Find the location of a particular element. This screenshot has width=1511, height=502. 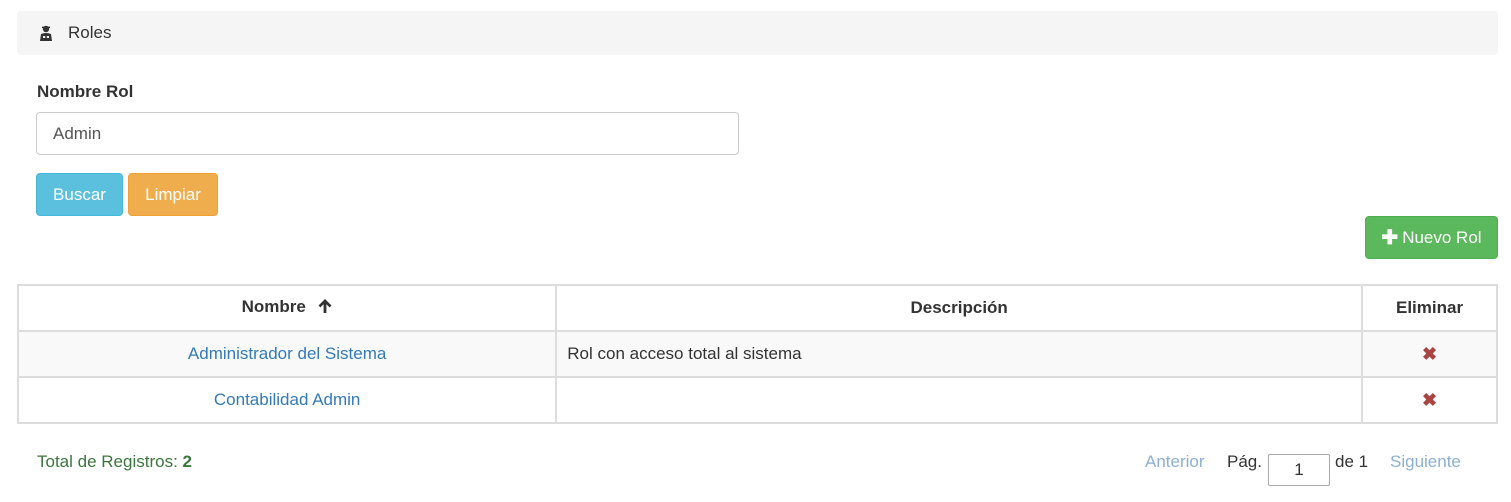

pagination-of-label: de 1 is located at coordinates (1352, 461).